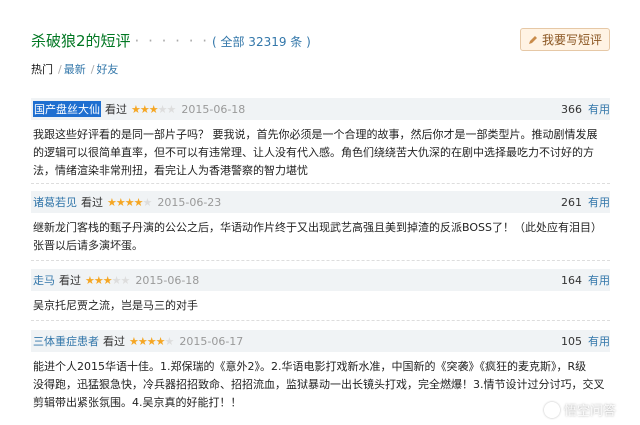 This screenshot has width=640, height=425. I want to click on sort-tabs: 热门 / 最新 / 好友, so click(75, 69).